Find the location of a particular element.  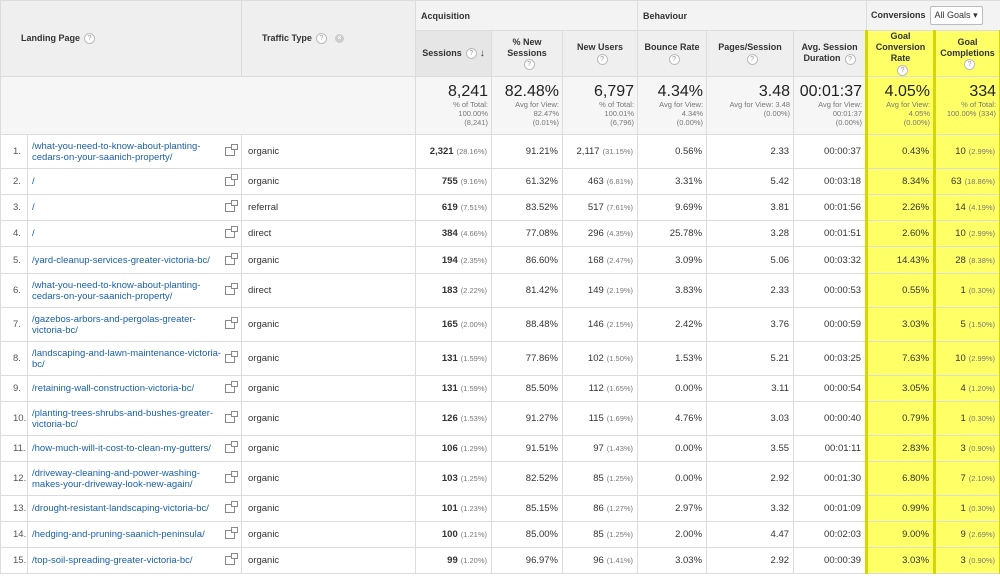

total-note: 82.47% is located at coordinates (546, 113).